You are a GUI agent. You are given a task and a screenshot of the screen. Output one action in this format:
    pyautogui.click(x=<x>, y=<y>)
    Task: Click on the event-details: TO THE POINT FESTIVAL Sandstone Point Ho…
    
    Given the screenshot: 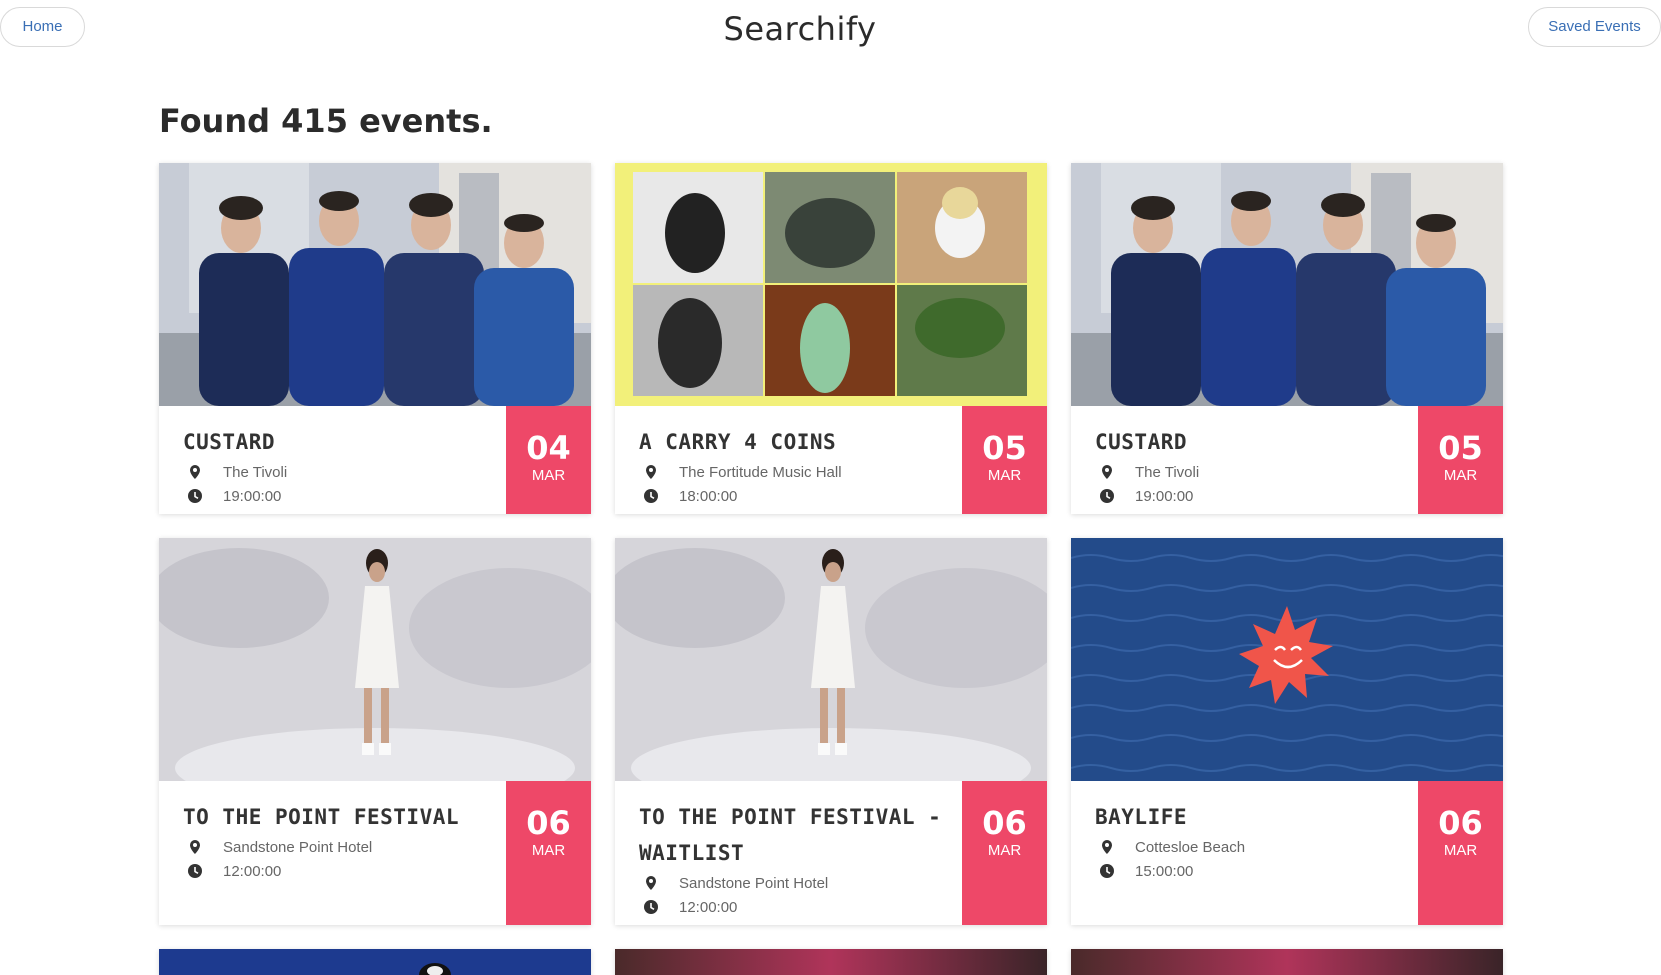 What is the action you would take?
    pyautogui.click(x=332, y=832)
    